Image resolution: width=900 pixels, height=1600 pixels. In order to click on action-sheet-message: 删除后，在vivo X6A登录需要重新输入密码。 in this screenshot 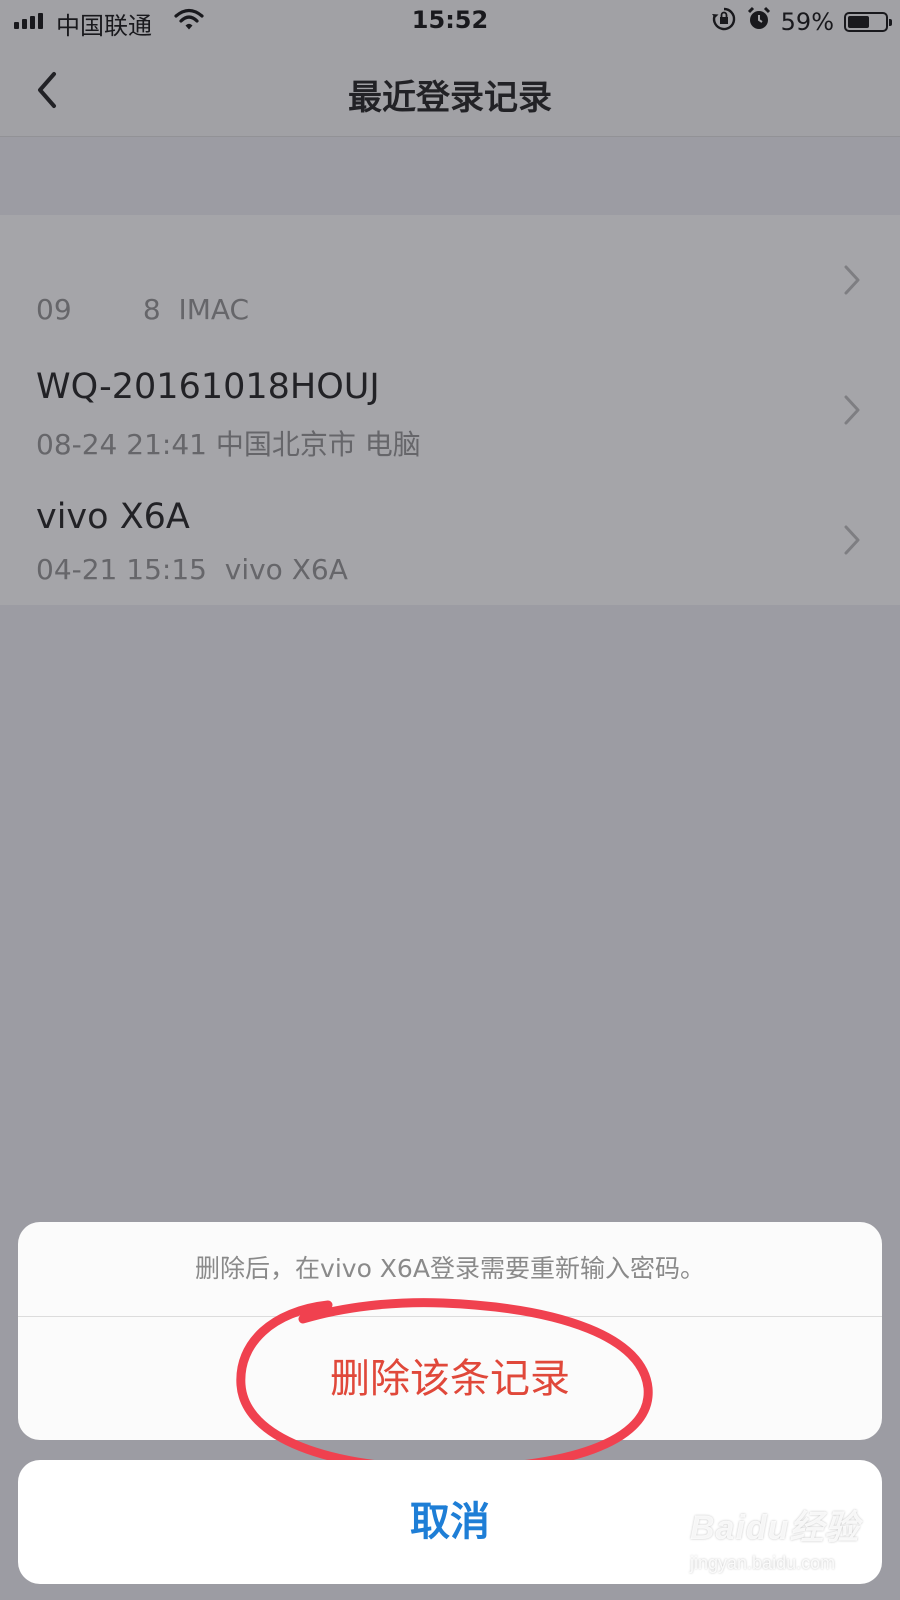, I will do `click(450, 1269)`.